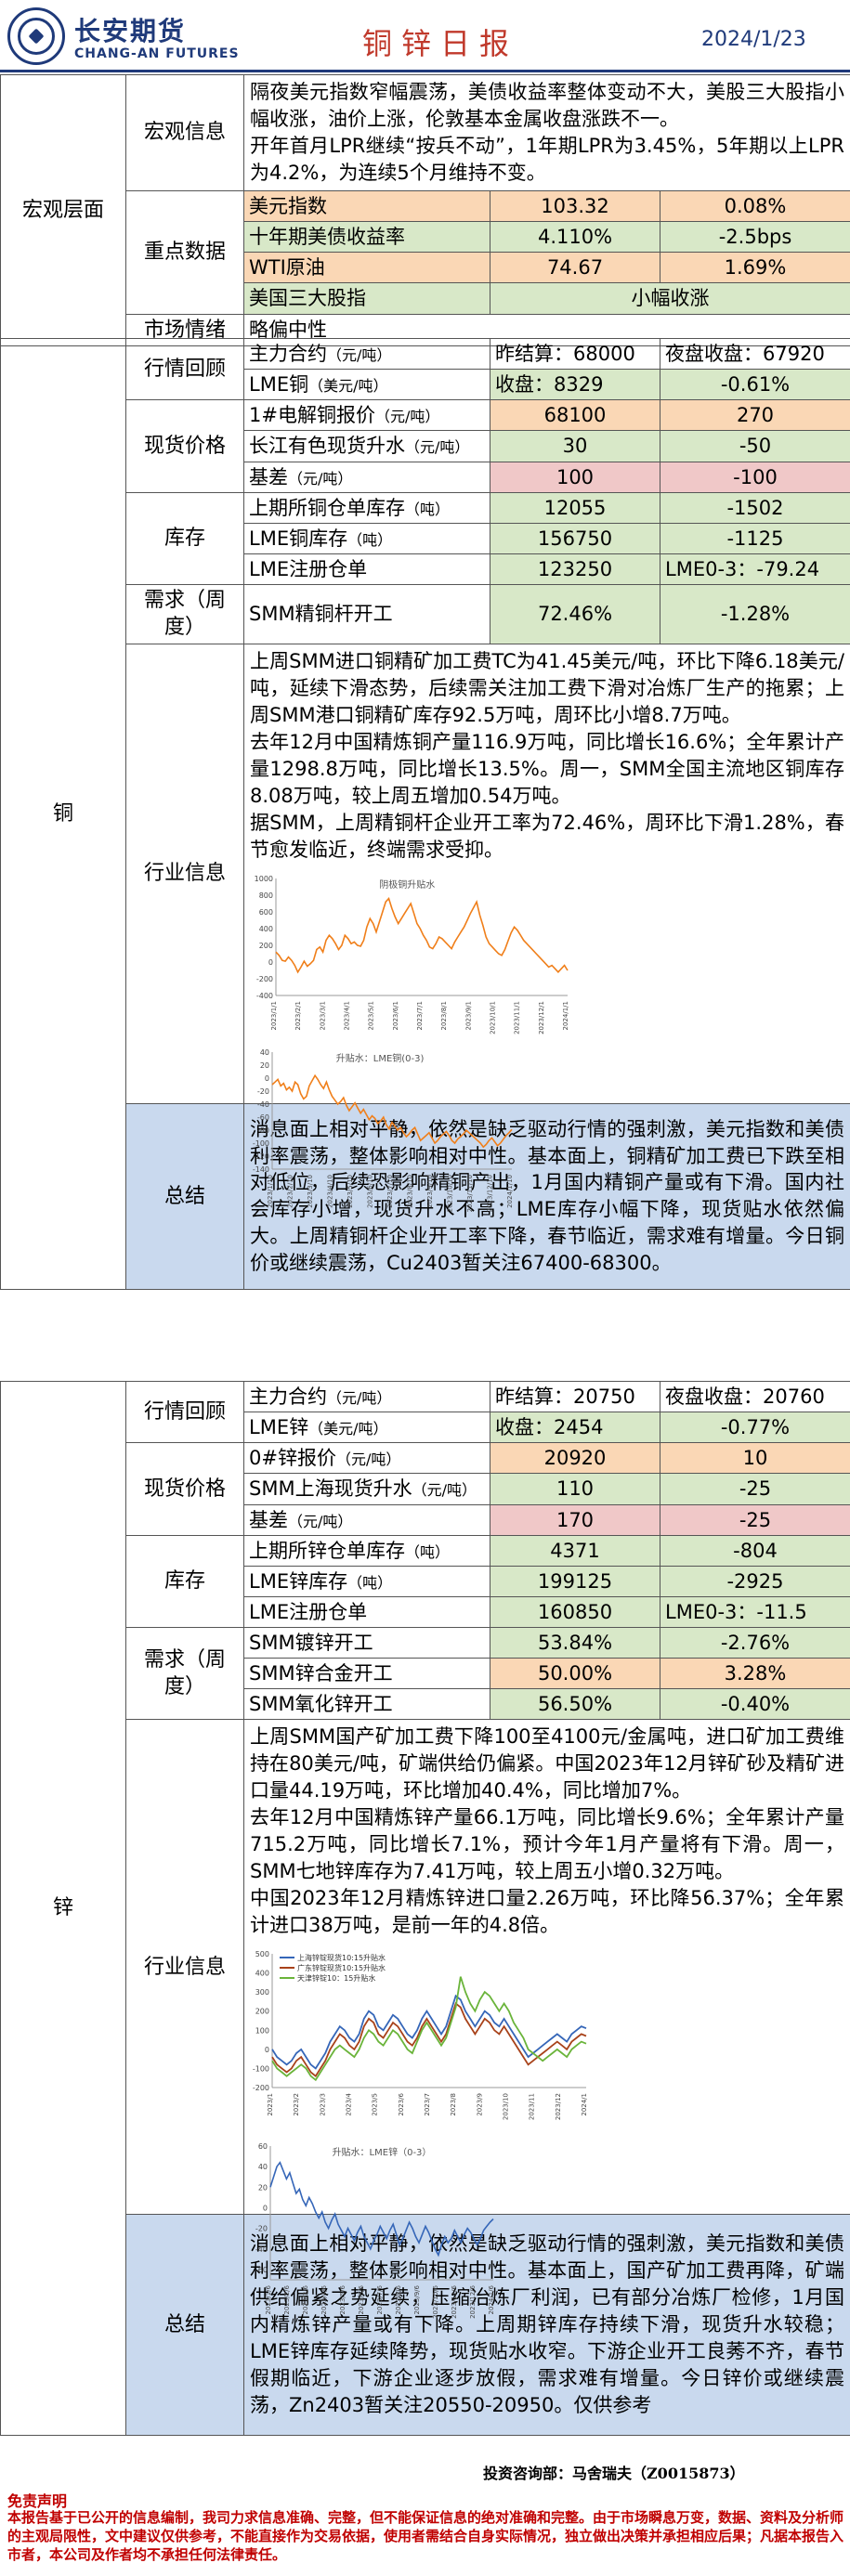  What do you see at coordinates (575, 1397) in the screenshot?
I see `prev-settle: 昨结算：20750` at bounding box center [575, 1397].